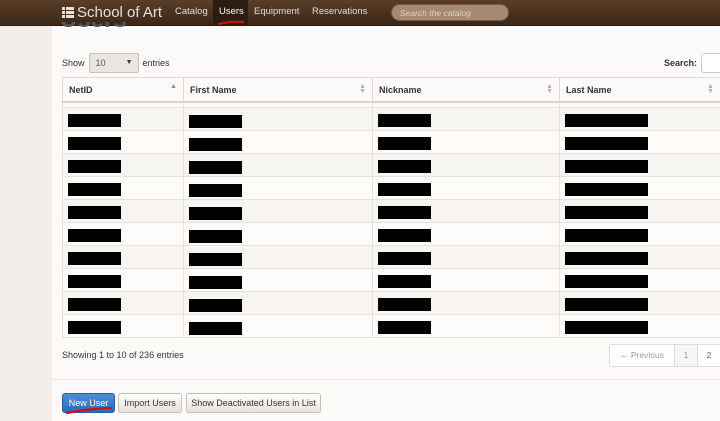 The height and width of the screenshot is (421, 720). Describe the element at coordinates (100, 63) in the screenshot. I see `length-select-value: 10` at that location.